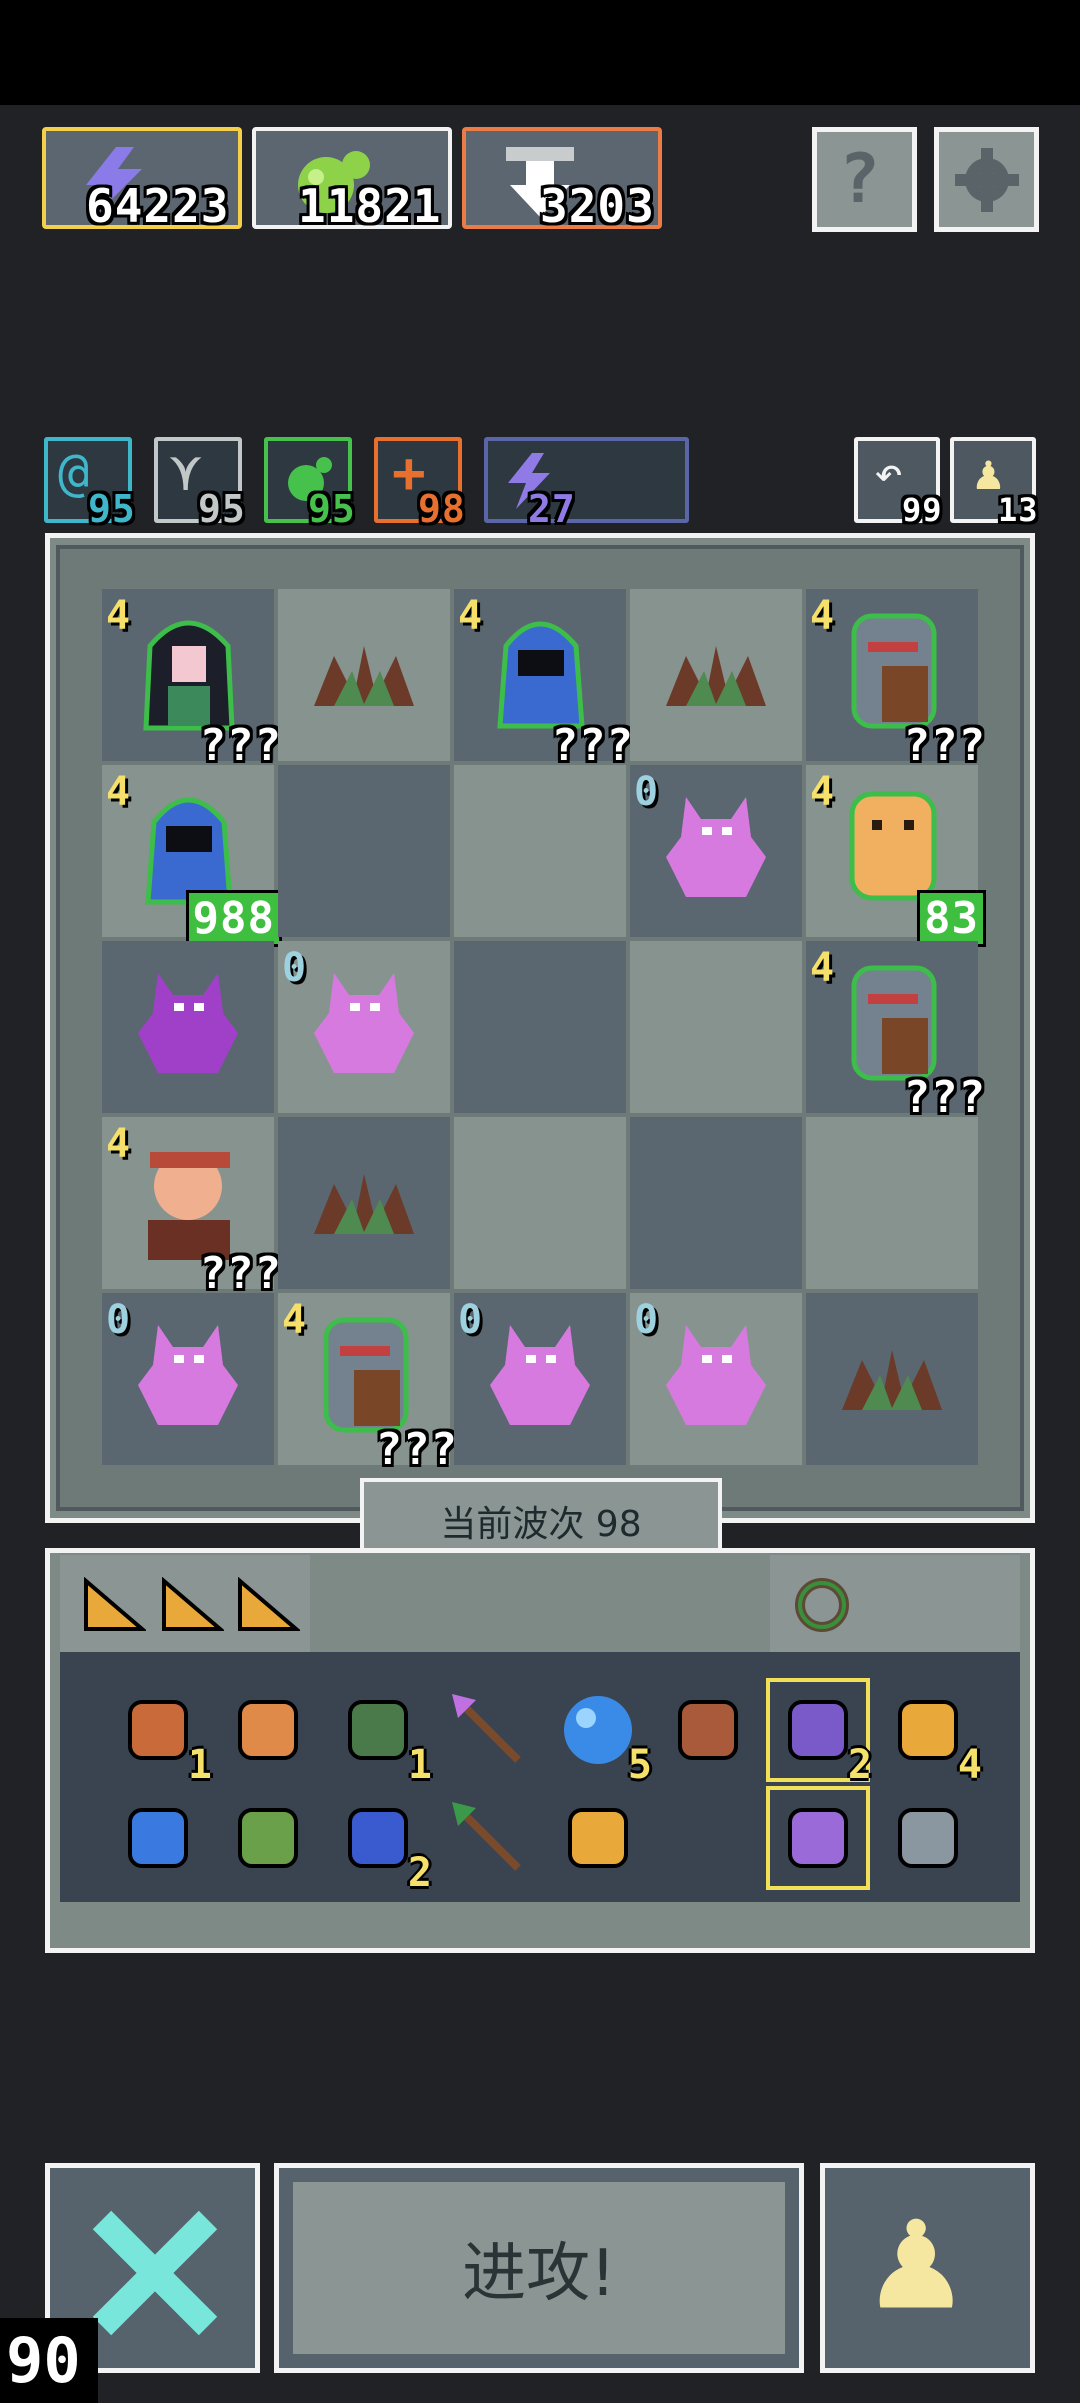 Image resolution: width=1080 pixels, height=2403 pixels. Describe the element at coordinates (233, 918) in the screenshot. I see `unit-count: 988` at that location.